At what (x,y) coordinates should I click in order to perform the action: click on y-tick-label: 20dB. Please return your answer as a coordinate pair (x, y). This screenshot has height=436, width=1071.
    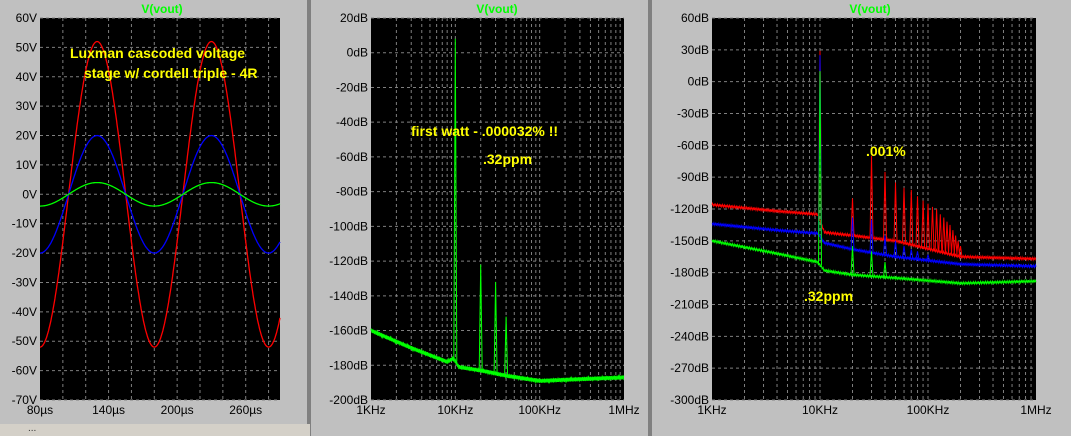
    Looking at the image, I should click on (354, 18).